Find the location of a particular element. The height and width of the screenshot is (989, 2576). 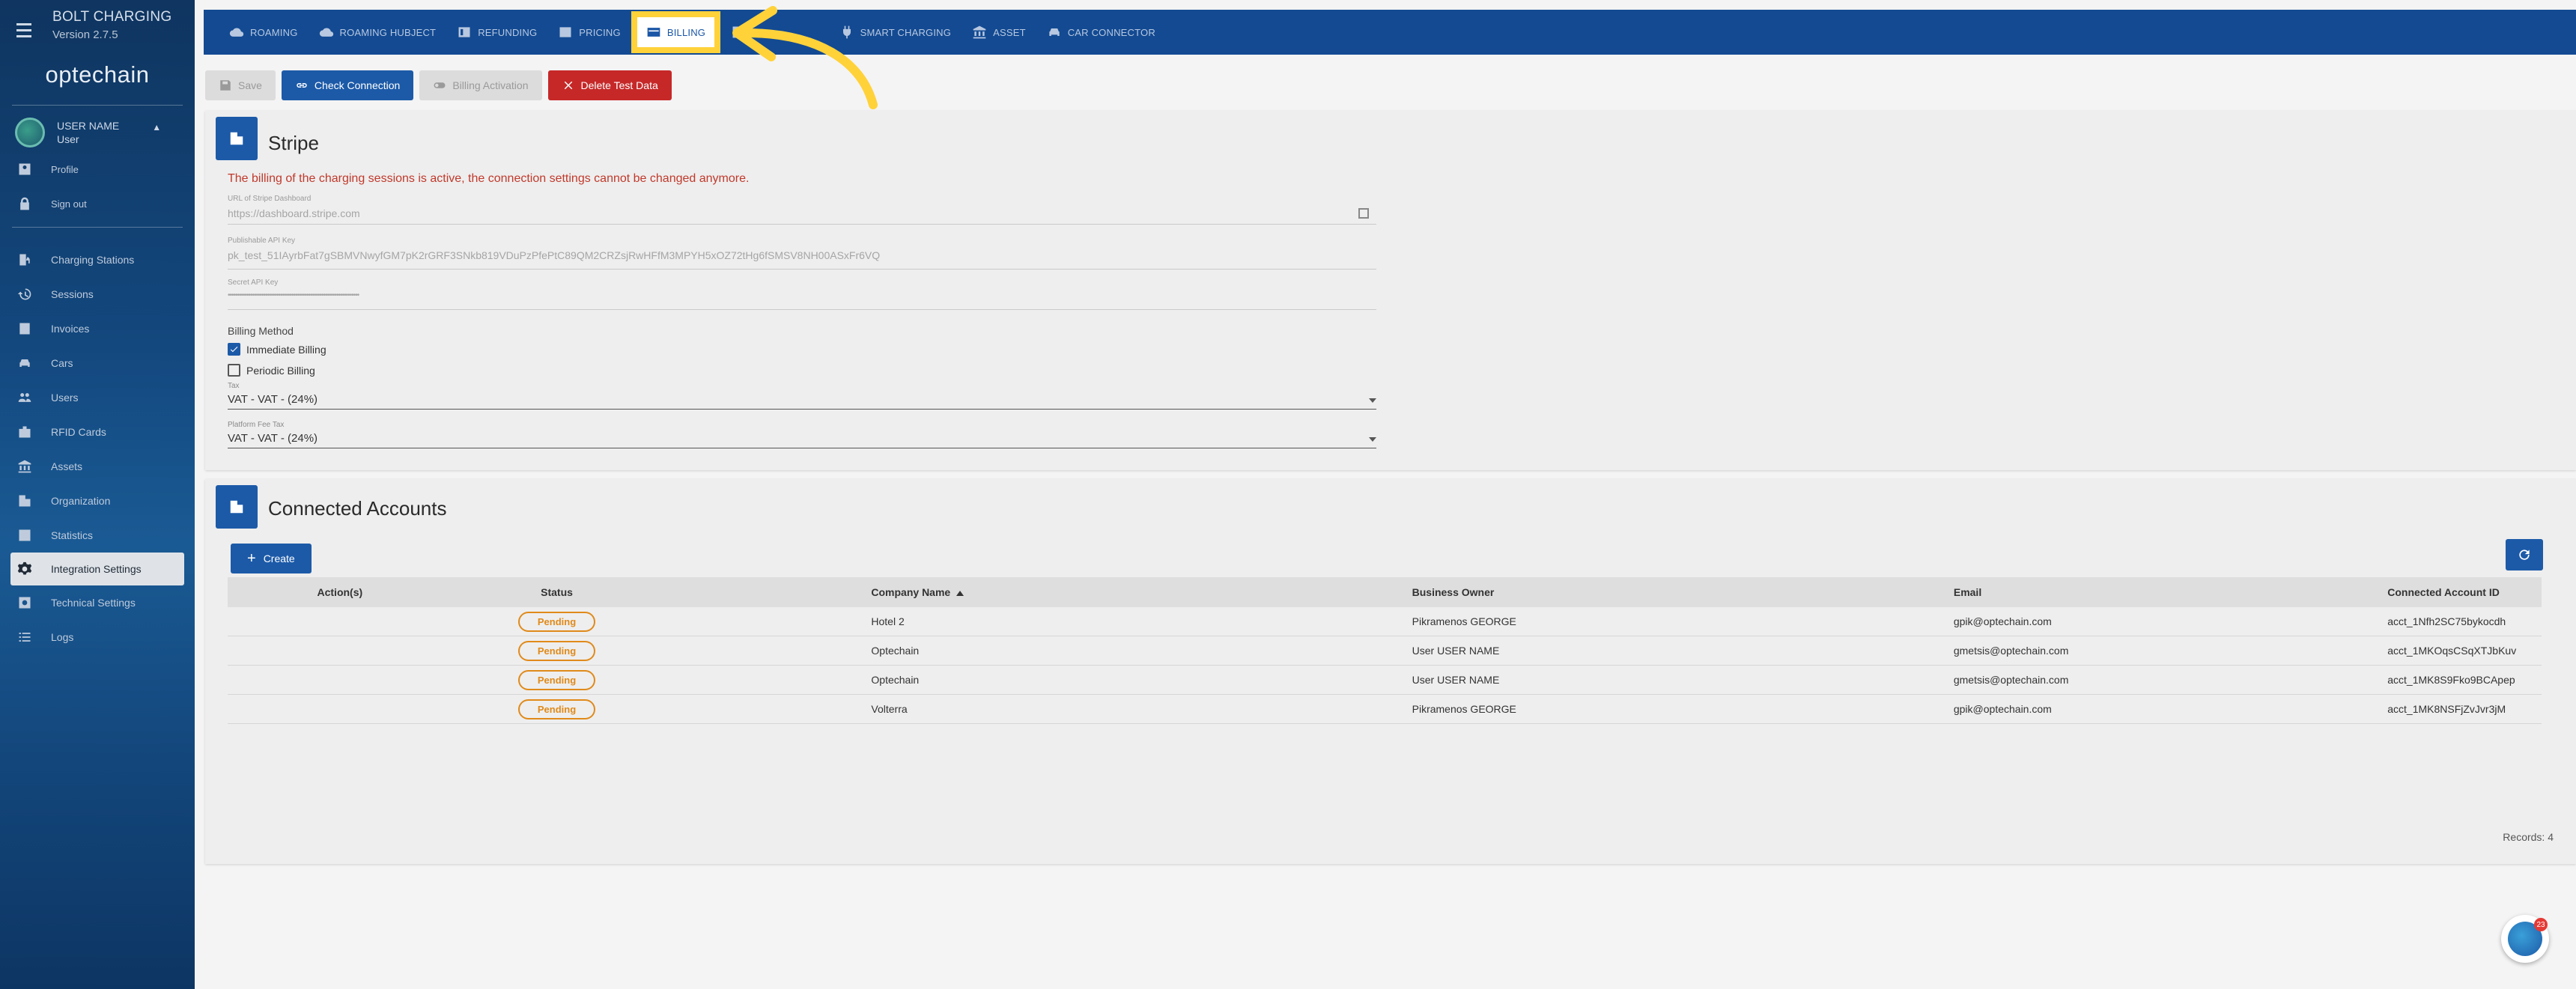

account-id-cell: acct_1MK8S9Fko9BCApep is located at coordinates (2451, 680).